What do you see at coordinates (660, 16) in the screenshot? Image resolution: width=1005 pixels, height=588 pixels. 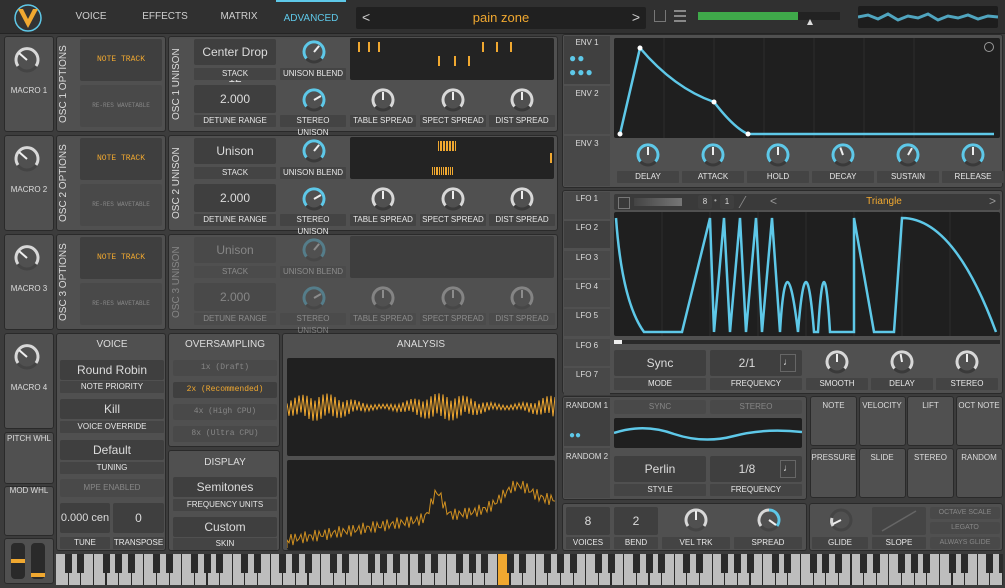 I see `save-icon` at bounding box center [660, 16].